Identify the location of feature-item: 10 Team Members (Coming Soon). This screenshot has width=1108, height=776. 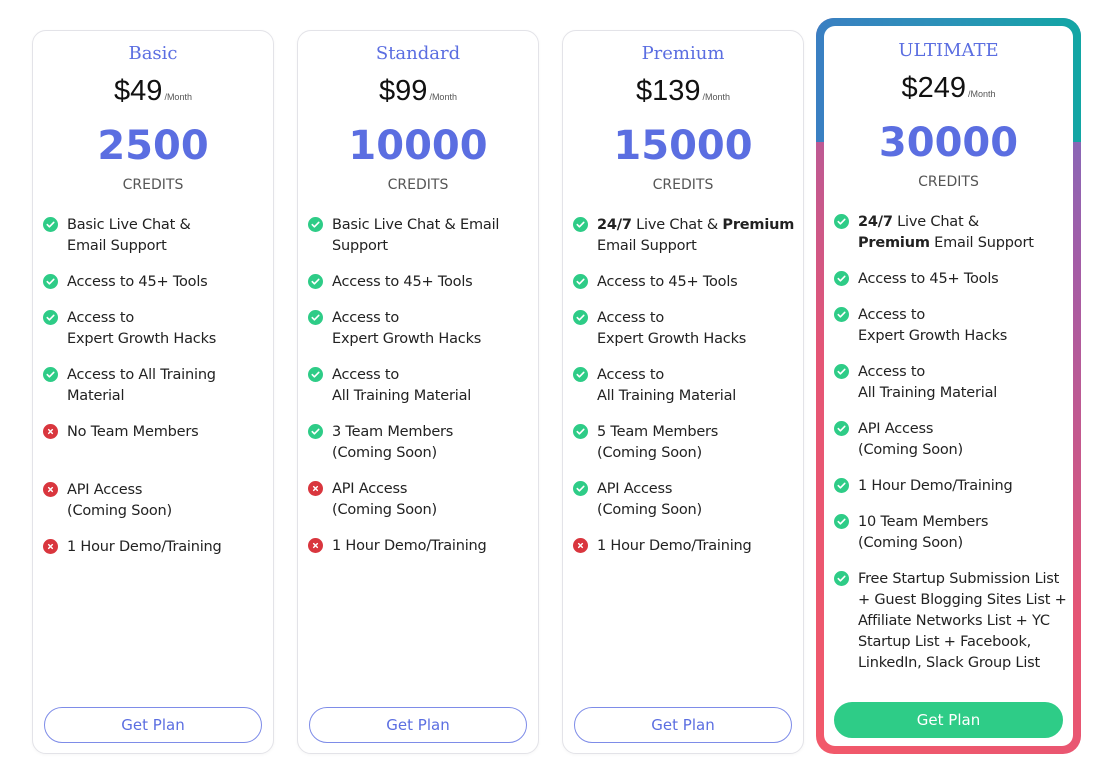
(950, 533).